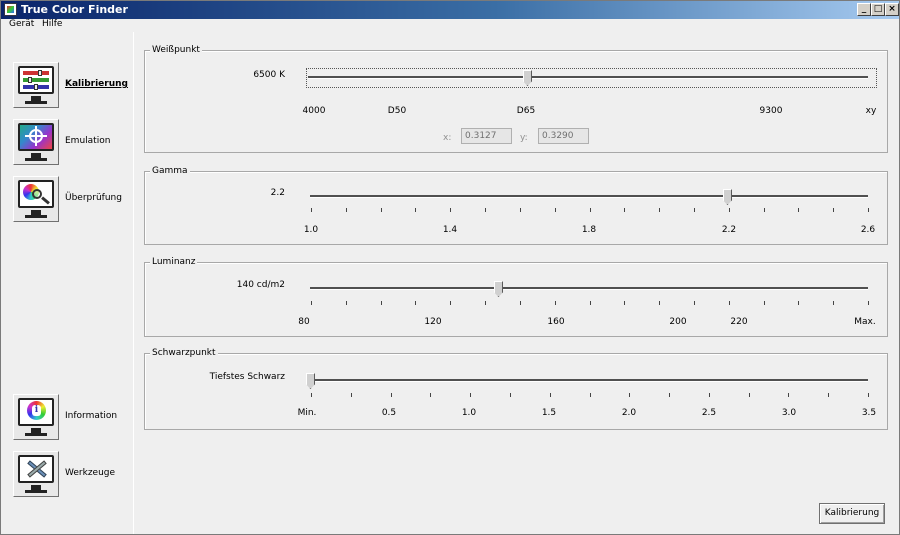 This screenshot has height=535, width=900. I want to click on title-bar: True Color Finder _ □ ×, so click(450, 10).